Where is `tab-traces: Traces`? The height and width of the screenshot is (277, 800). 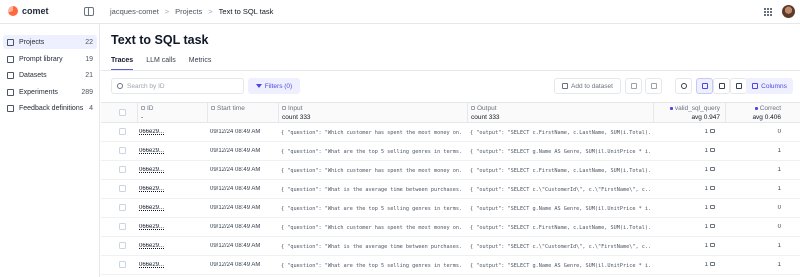
tab-traces: Traces is located at coordinates (122, 63).